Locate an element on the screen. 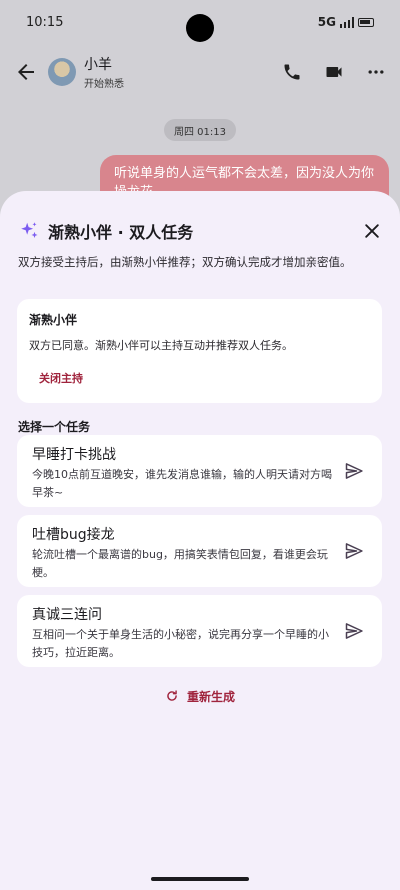 This screenshot has height=890, width=400. task-card-early-sleep: 早睡打卡挑战 今晚10点前互道晚安，谁先发消息谁输，输的人明天请对方喝早茶~ is located at coordinates (199, 471).